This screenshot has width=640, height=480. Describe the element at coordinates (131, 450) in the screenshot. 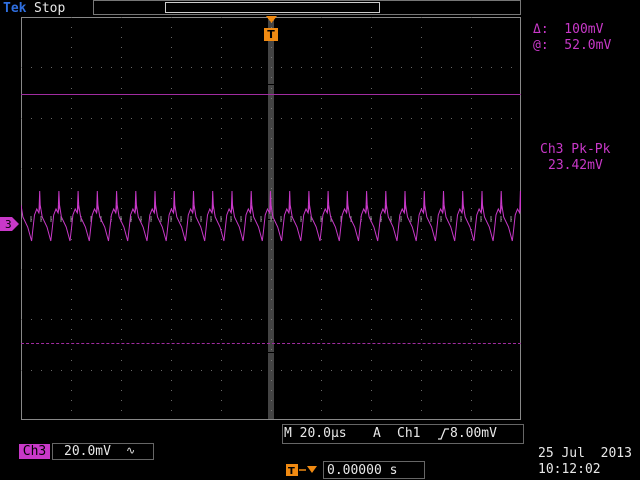

I see `bandwidth-limit-icon: ∿` at that location.